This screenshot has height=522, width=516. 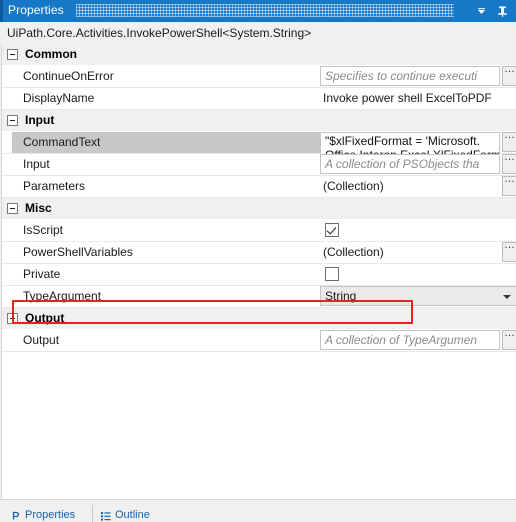 I want to click on property-name-cell: TypeArgument, so click(x=166, y=296).